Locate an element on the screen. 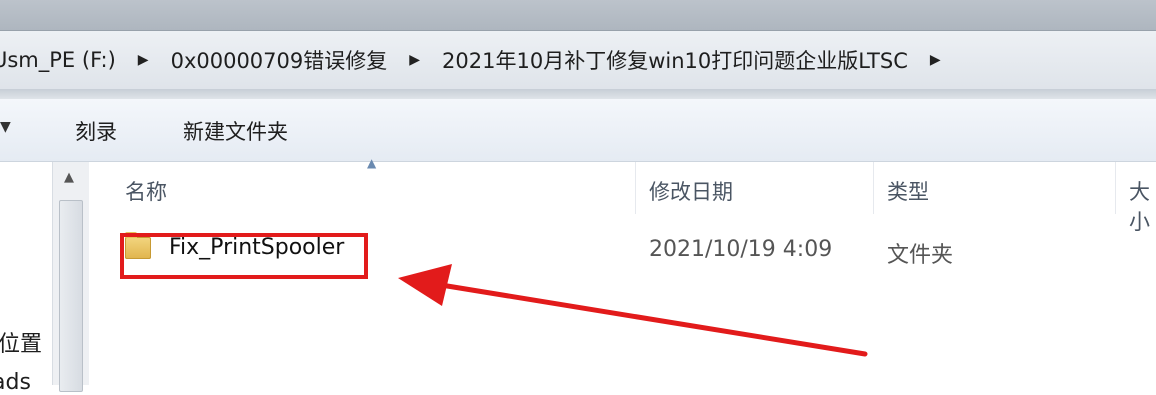 The width and height of the screenshot is (1156, 395). breadcrumb-drive: Usm_PE (F:) is located at coordinates (63, 60).